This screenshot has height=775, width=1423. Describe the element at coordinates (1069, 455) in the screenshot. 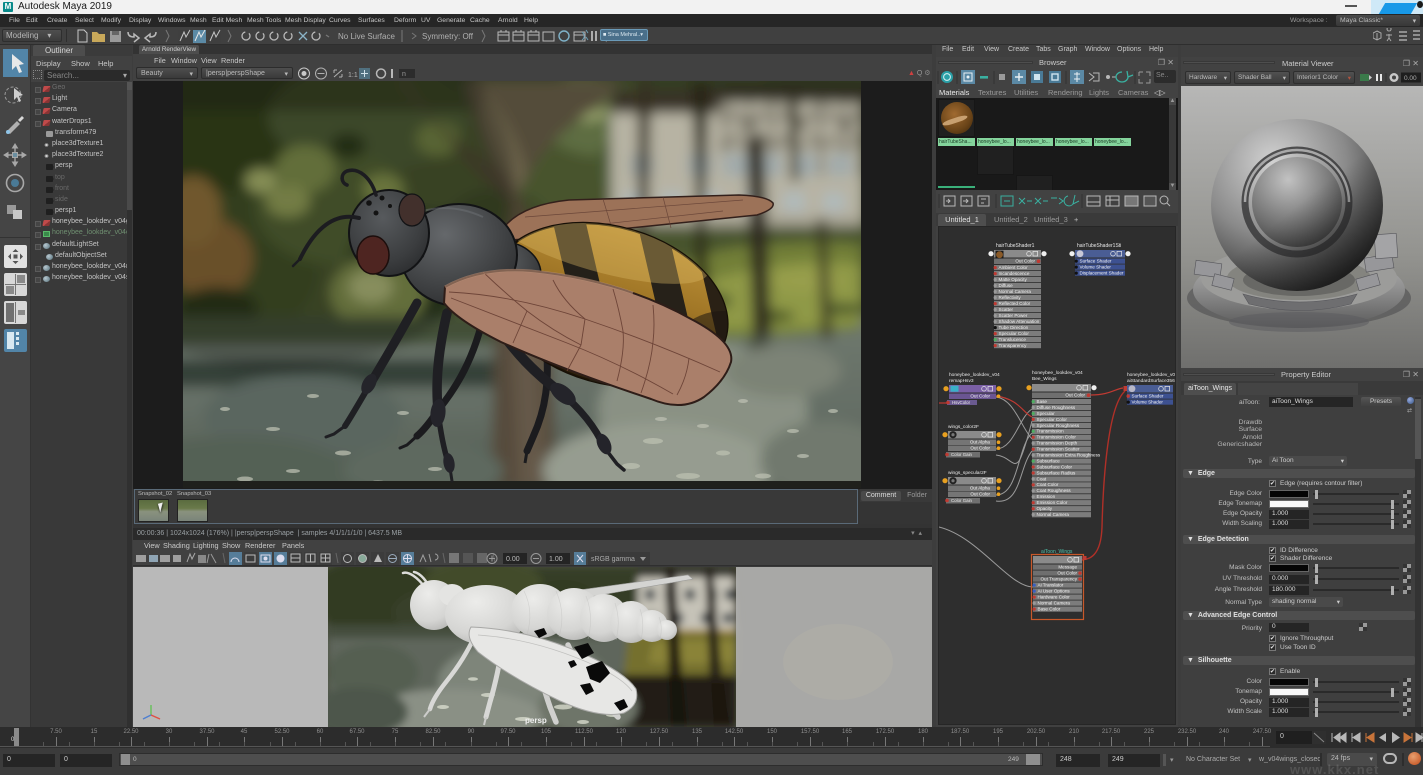

I see `svg-text: Transmission Extra Roughness` at that location.